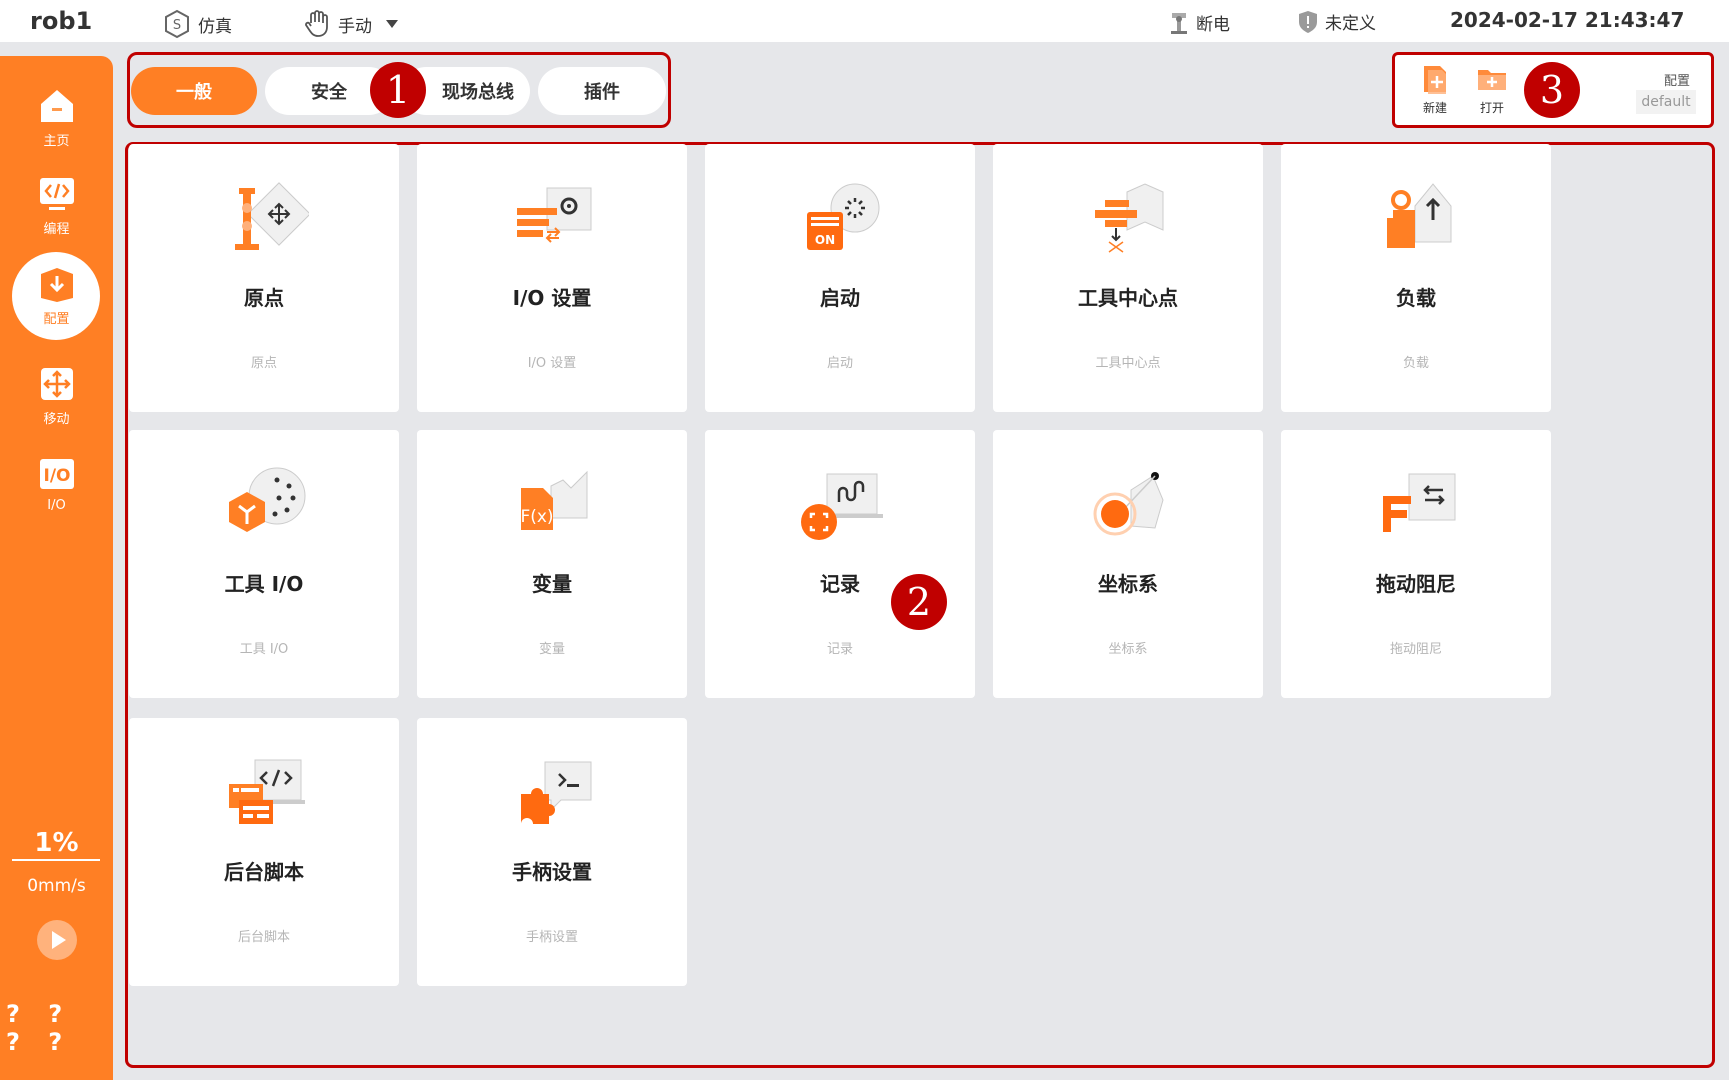 Image resolution: width=1729 pixels, height=1080 pixels. What do you see at coordinates (1128, 564) in the screenshot?
I see `card-coordinate-system: 坐标系 坐标系` at bounding box center [1128, 564].